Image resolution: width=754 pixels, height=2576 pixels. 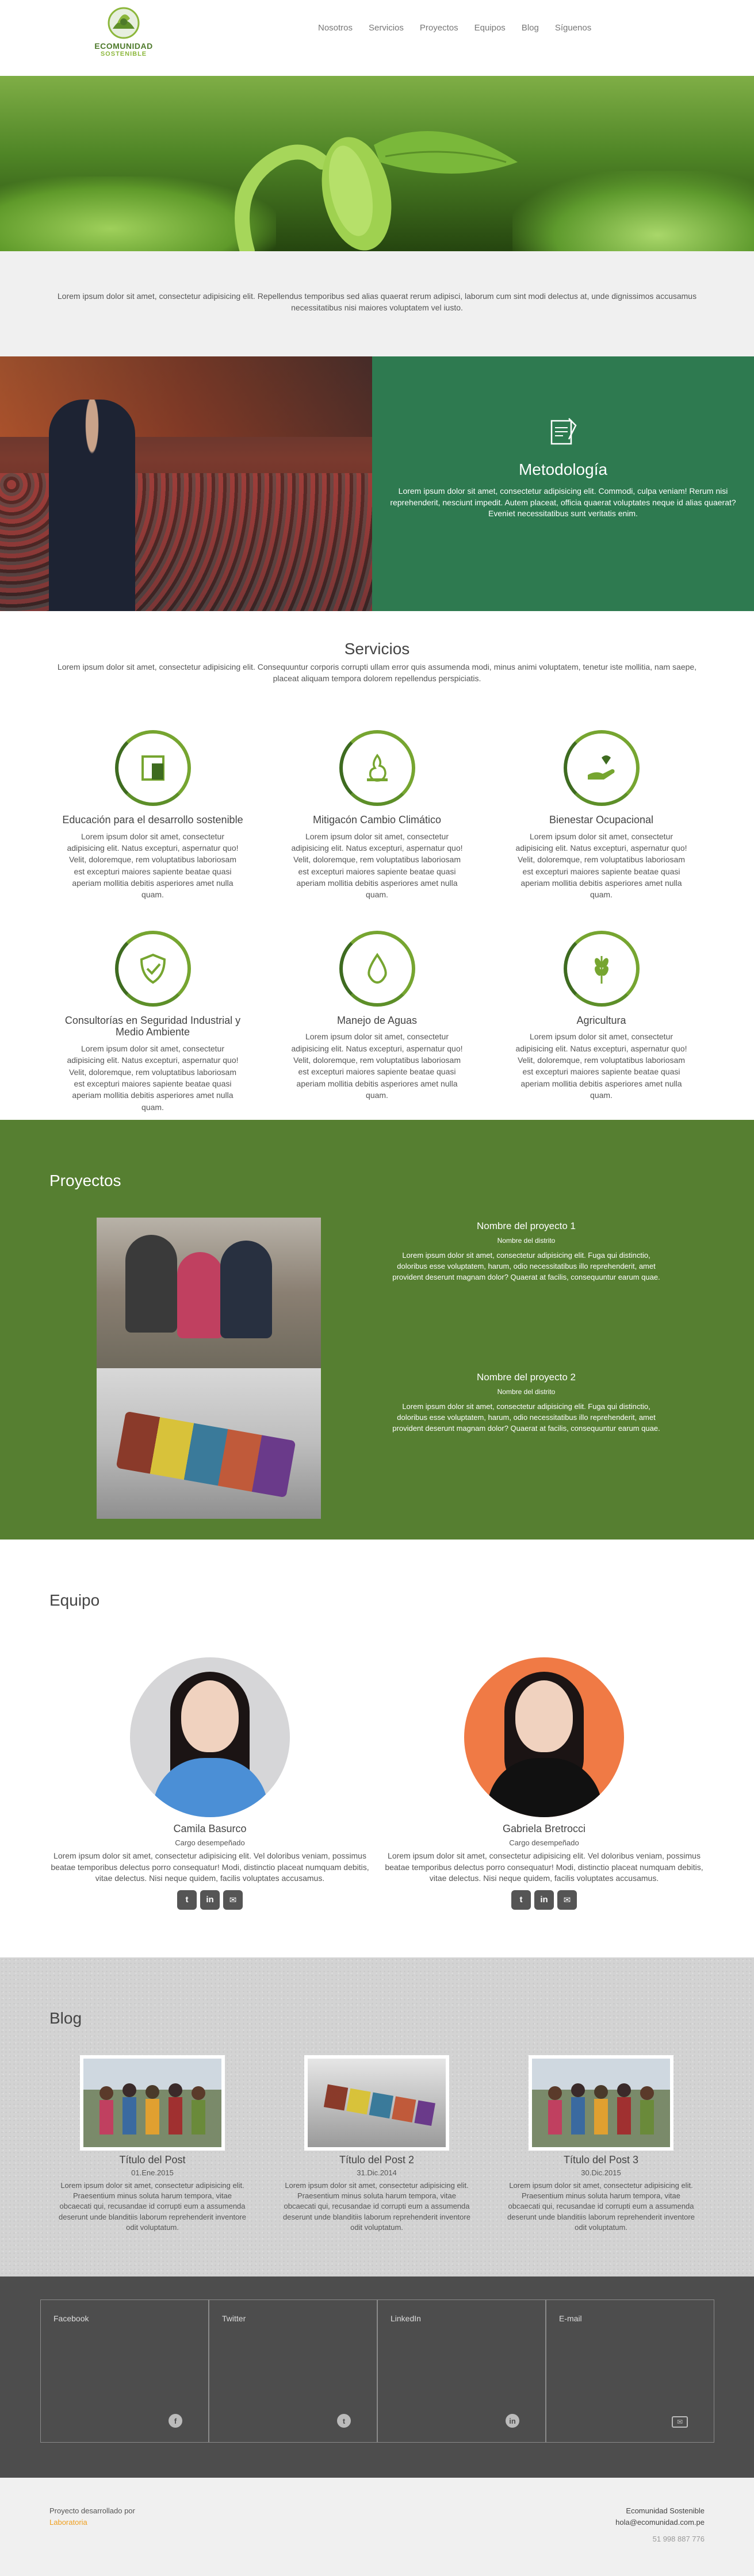 What do you see at coordinates (660, 2522) in the screenshot?
I see `footer-email: hola@ecomunidad.com.pe` at bounding box center [660, 2522].